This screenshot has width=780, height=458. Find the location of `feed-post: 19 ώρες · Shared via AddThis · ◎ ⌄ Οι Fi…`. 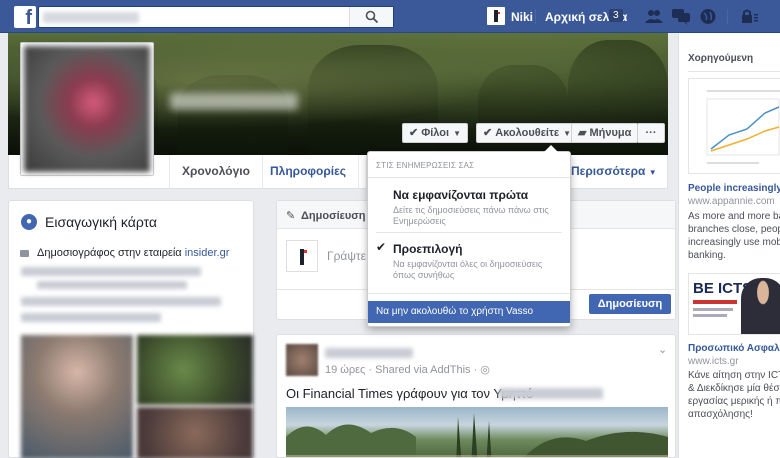

feed-post: 19 ώρες · Shared via AddThis · ◎ ⌄ Οι Fi… is located at coordinates (476, 396).